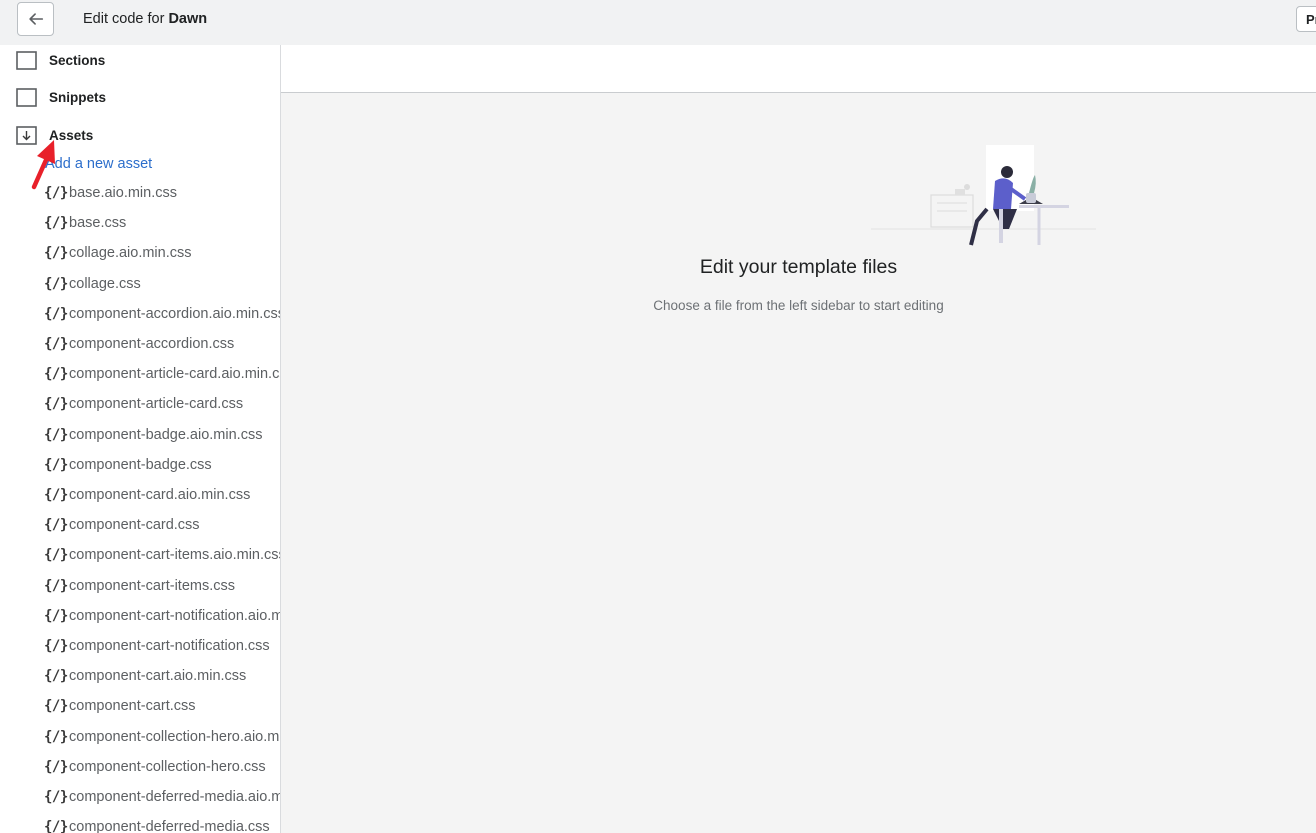 Image resolution: width=1316 pixels, height=833 pixels. Describe the element at coordinates (160, 495) in the screenshot. I see `asset-file-name: component-card.aio.min.css` at that location.